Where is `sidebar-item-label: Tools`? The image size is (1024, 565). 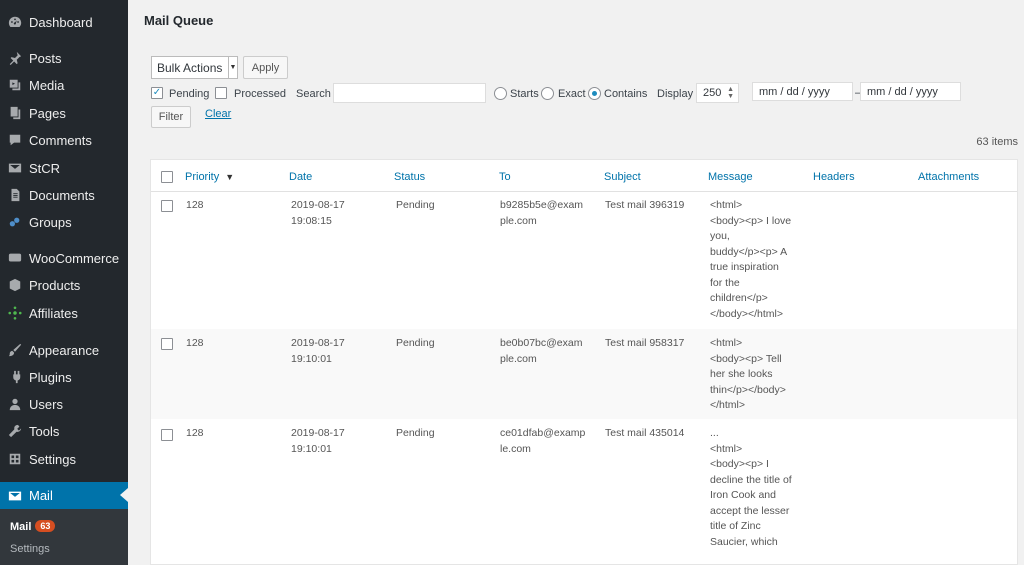
sidebar-item-label: Tools is located at coordinates (44, 431).